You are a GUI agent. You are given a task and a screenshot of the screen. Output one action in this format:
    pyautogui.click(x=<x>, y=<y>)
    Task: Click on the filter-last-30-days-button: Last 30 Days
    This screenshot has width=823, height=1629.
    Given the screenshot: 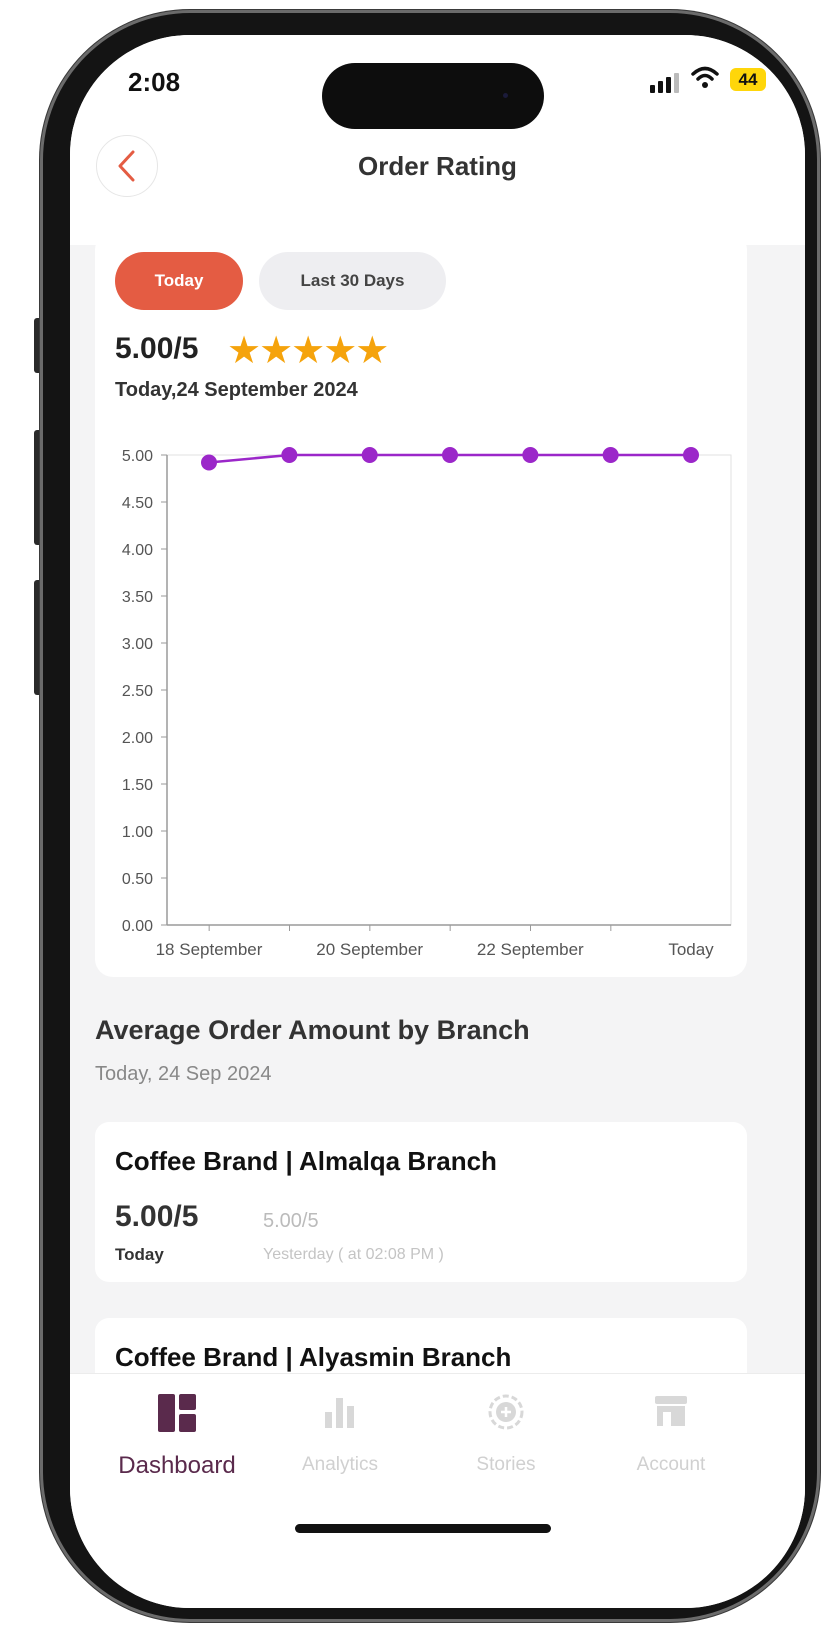 What is the action you would take?
    pyautogui.click(x=352, y=281)
    